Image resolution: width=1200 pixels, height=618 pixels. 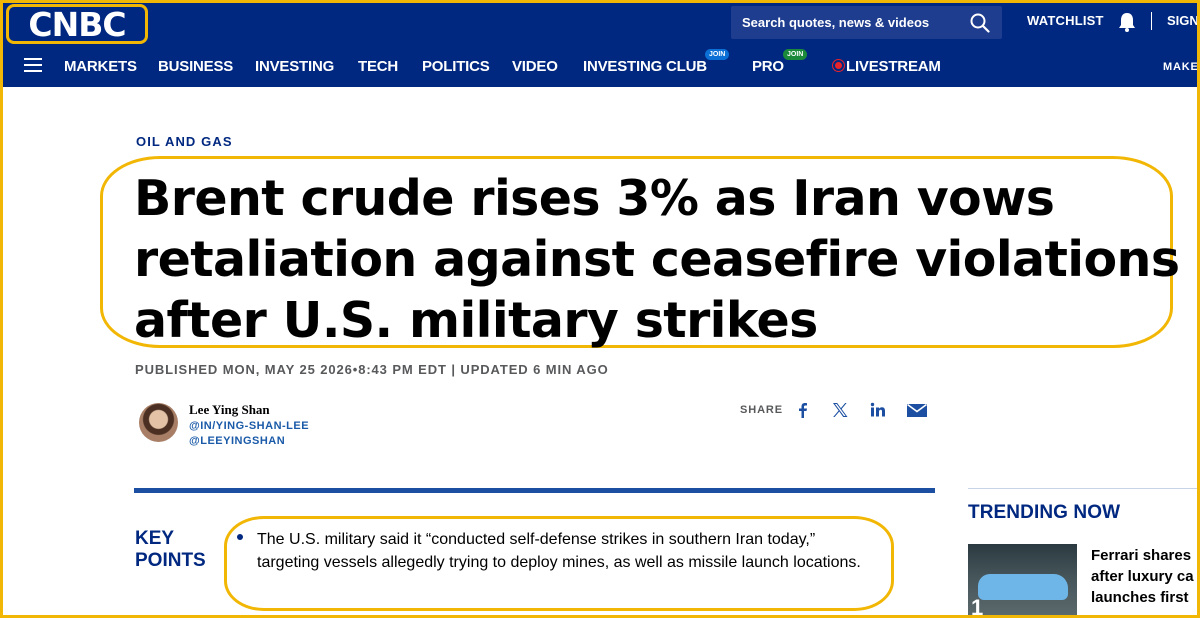 I want to click on trending-thumbnail: 1, so click(x=1022, y=581).